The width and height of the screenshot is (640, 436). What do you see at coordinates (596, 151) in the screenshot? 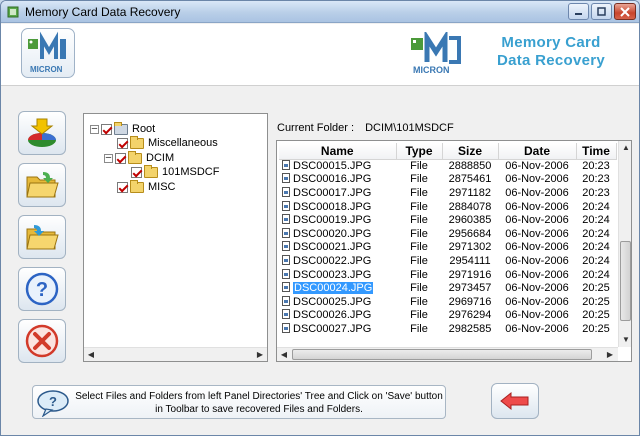
I see `column-header-time: Time` at bounding box center [596, 151].